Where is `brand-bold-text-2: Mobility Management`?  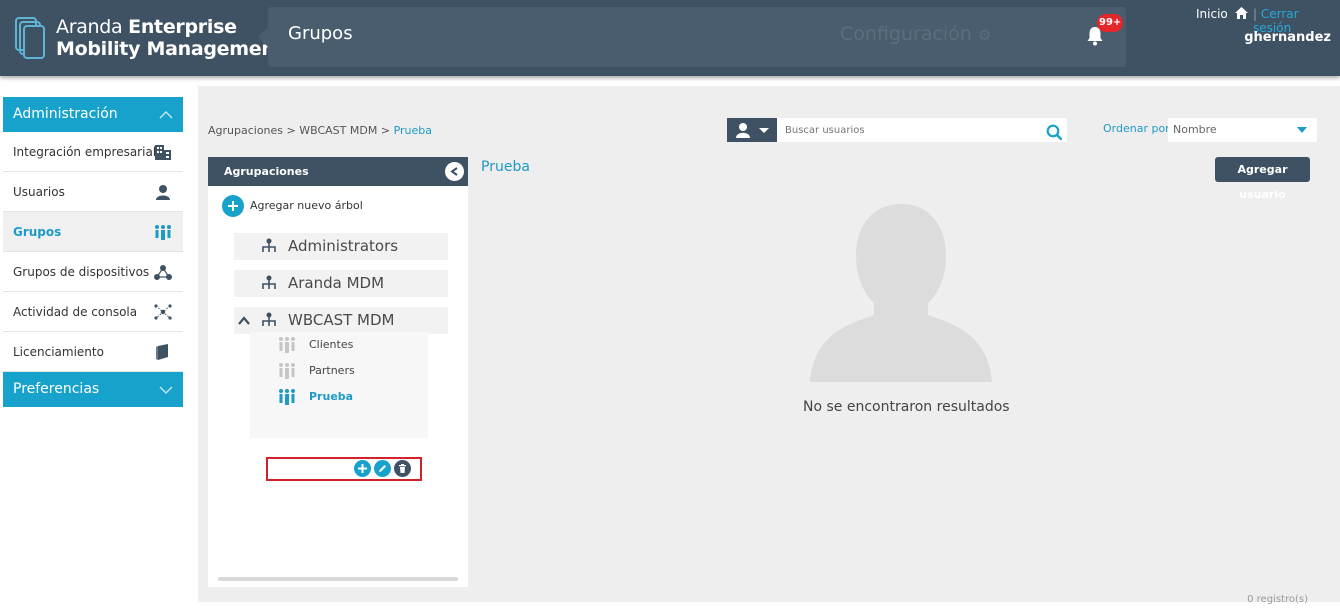 brand-bold-text-2: Mobility Management is located at coordinates (170, 49).